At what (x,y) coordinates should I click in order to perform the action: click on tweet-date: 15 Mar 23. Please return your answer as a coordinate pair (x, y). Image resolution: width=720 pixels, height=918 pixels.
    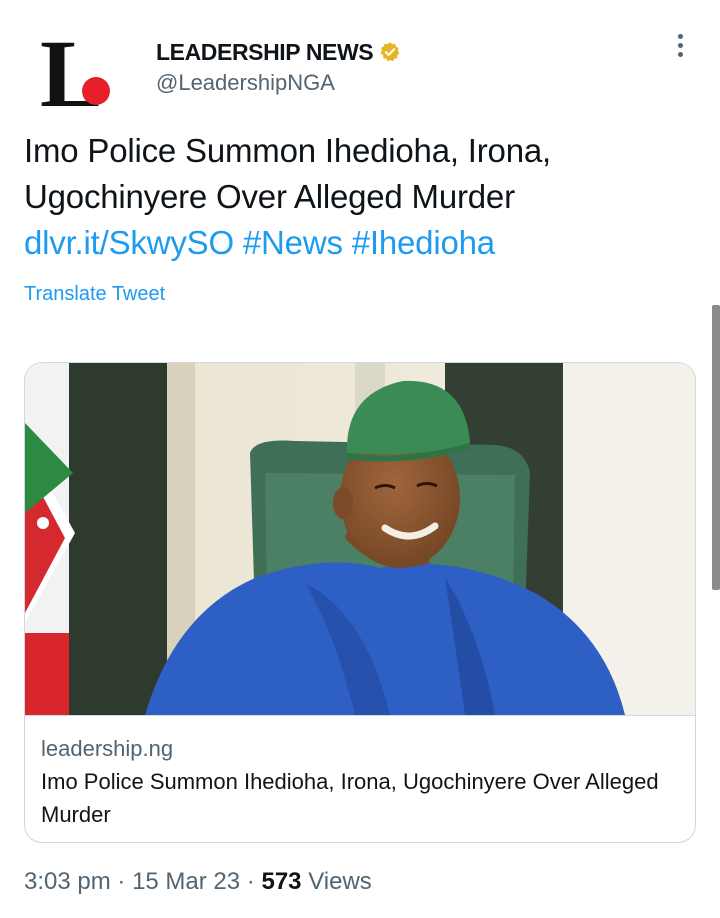
    Looking at the image, I should click on (186, 881).